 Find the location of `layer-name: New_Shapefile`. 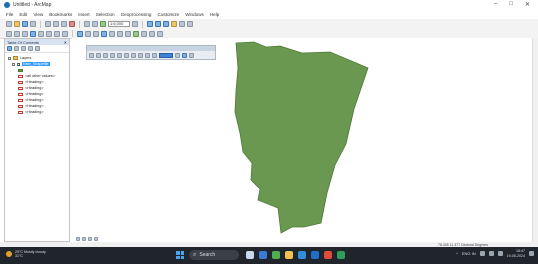

layer-name: New_Shapefile is located at coordinates (36, 64).